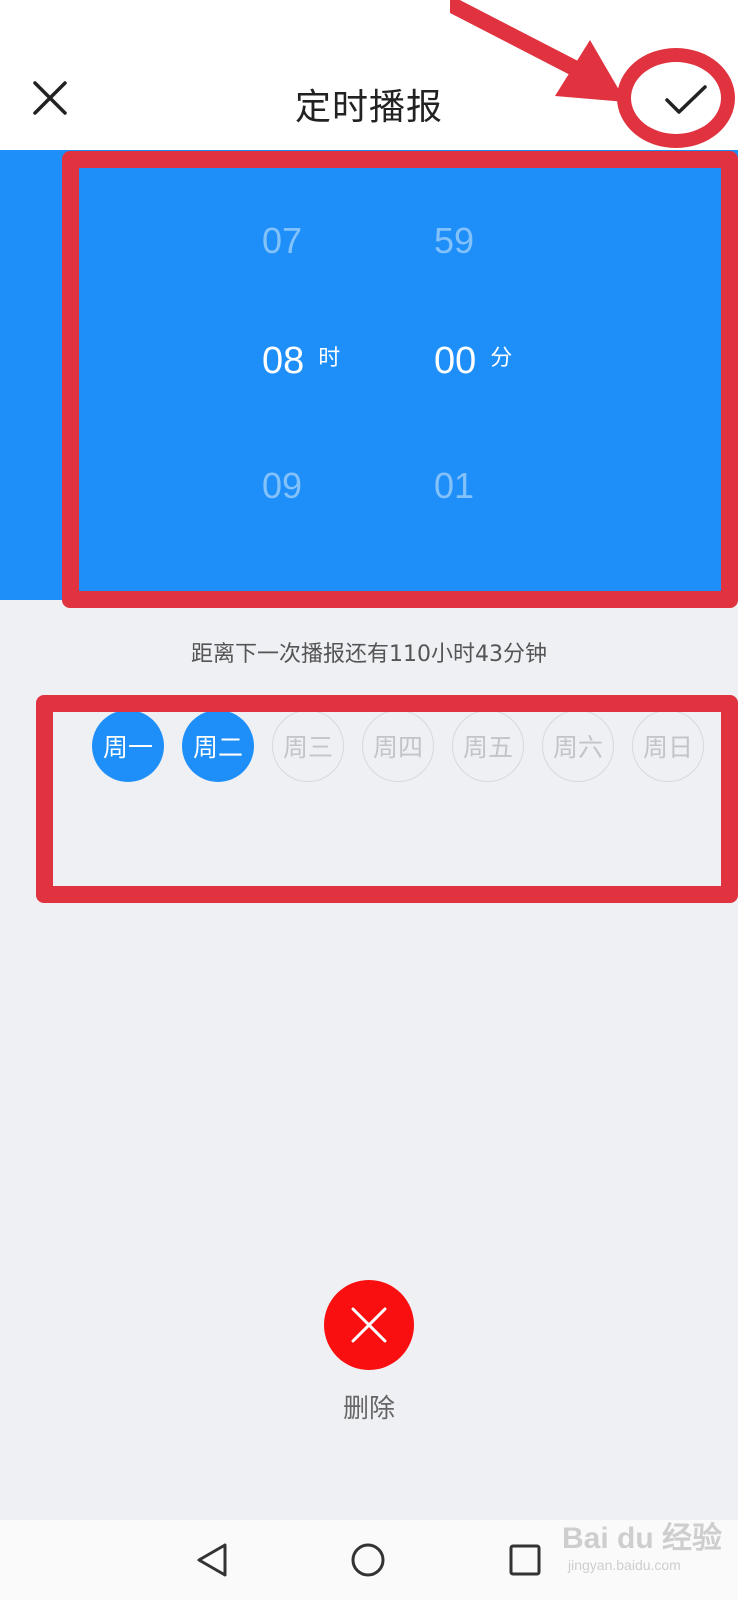  What do you see at coordinates (128, 746) in the screenshot?
I see `weekday-mon: 周一` at bounding box center [128, 746].